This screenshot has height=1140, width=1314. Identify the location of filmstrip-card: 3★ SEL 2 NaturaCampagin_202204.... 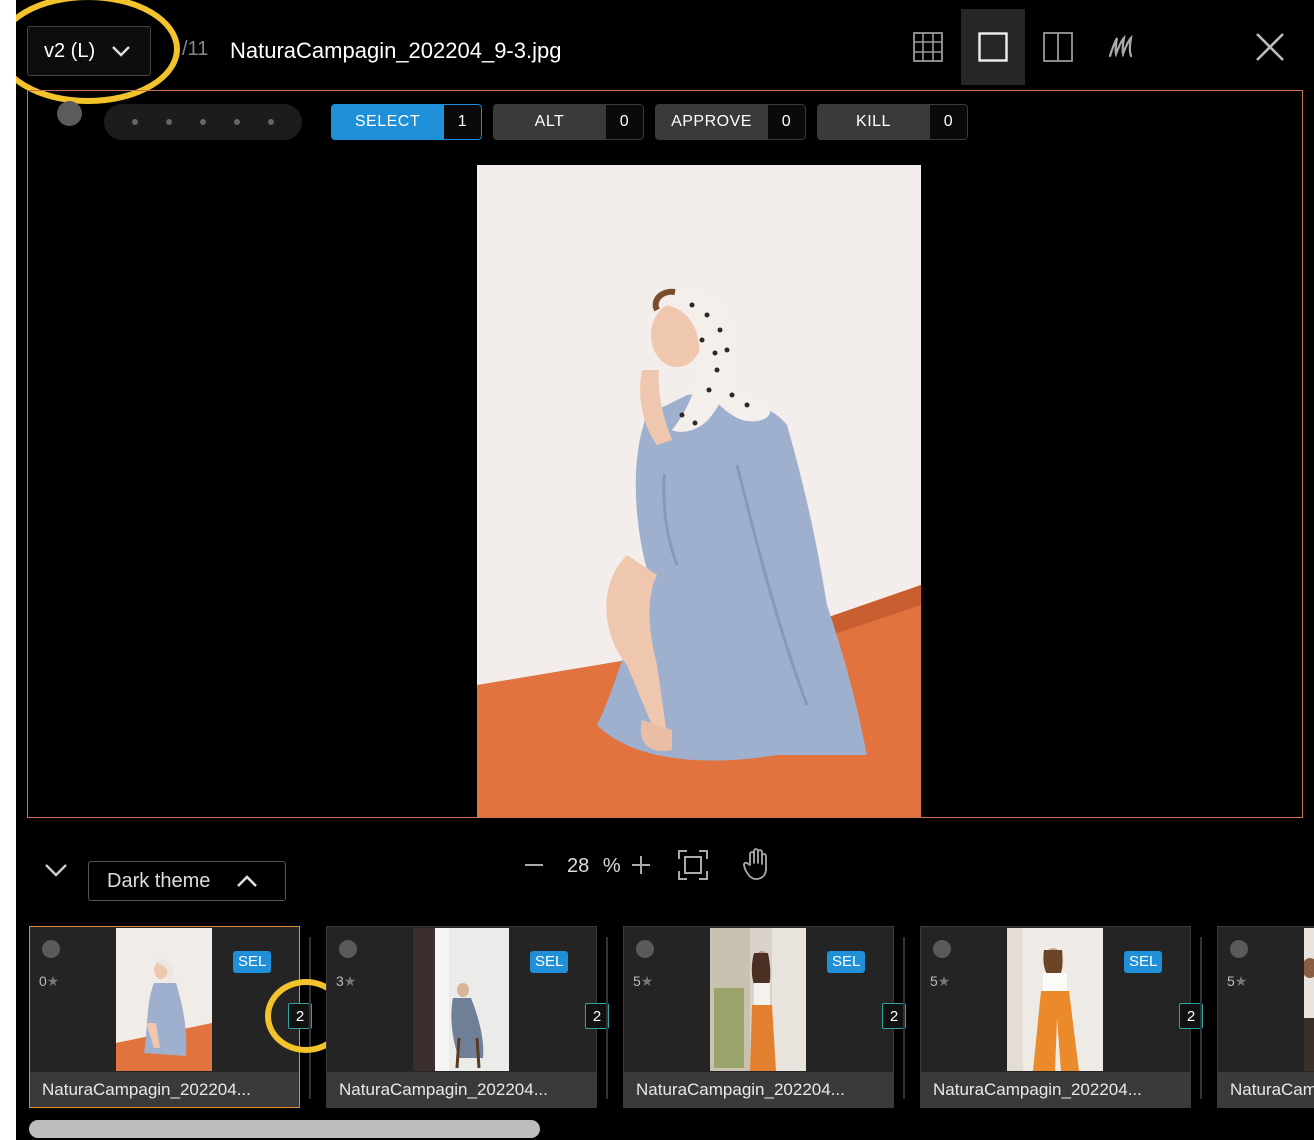
(467, 1017).